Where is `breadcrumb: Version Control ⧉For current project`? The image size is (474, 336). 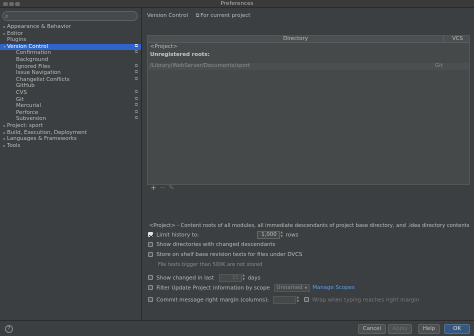 breadcrumb: Version Control ⧉For current project is located at coordinates (198, 16).